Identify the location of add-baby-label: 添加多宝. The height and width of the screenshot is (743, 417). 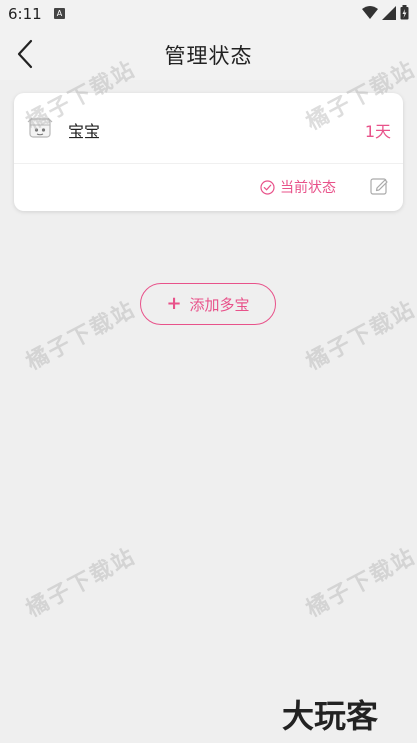
(219, 304).